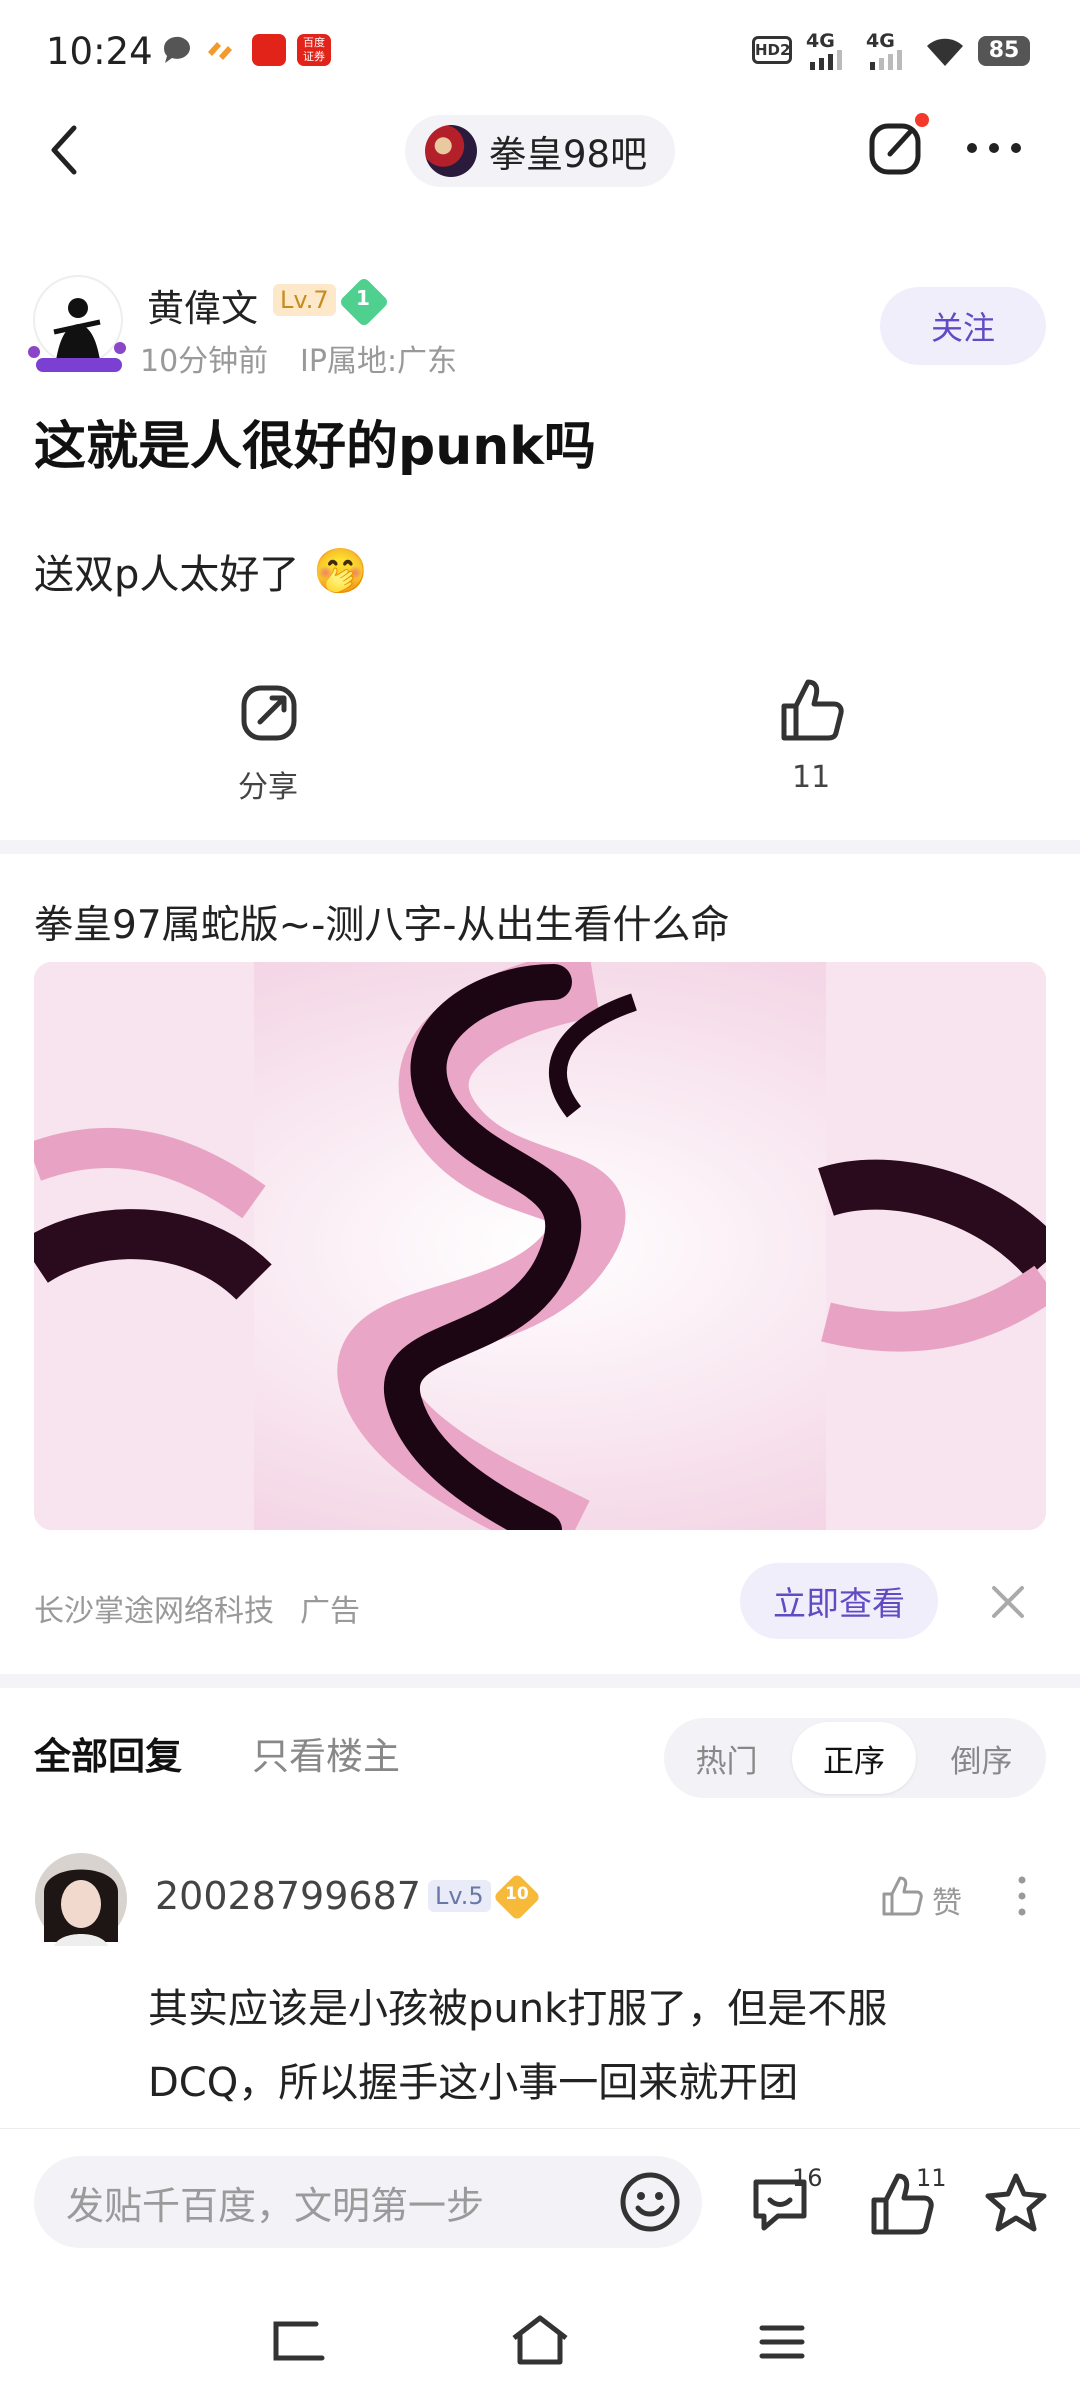 This screenshot has width=1080, height=2400. I want to click on post-like-count: 11, so click(811, 777).